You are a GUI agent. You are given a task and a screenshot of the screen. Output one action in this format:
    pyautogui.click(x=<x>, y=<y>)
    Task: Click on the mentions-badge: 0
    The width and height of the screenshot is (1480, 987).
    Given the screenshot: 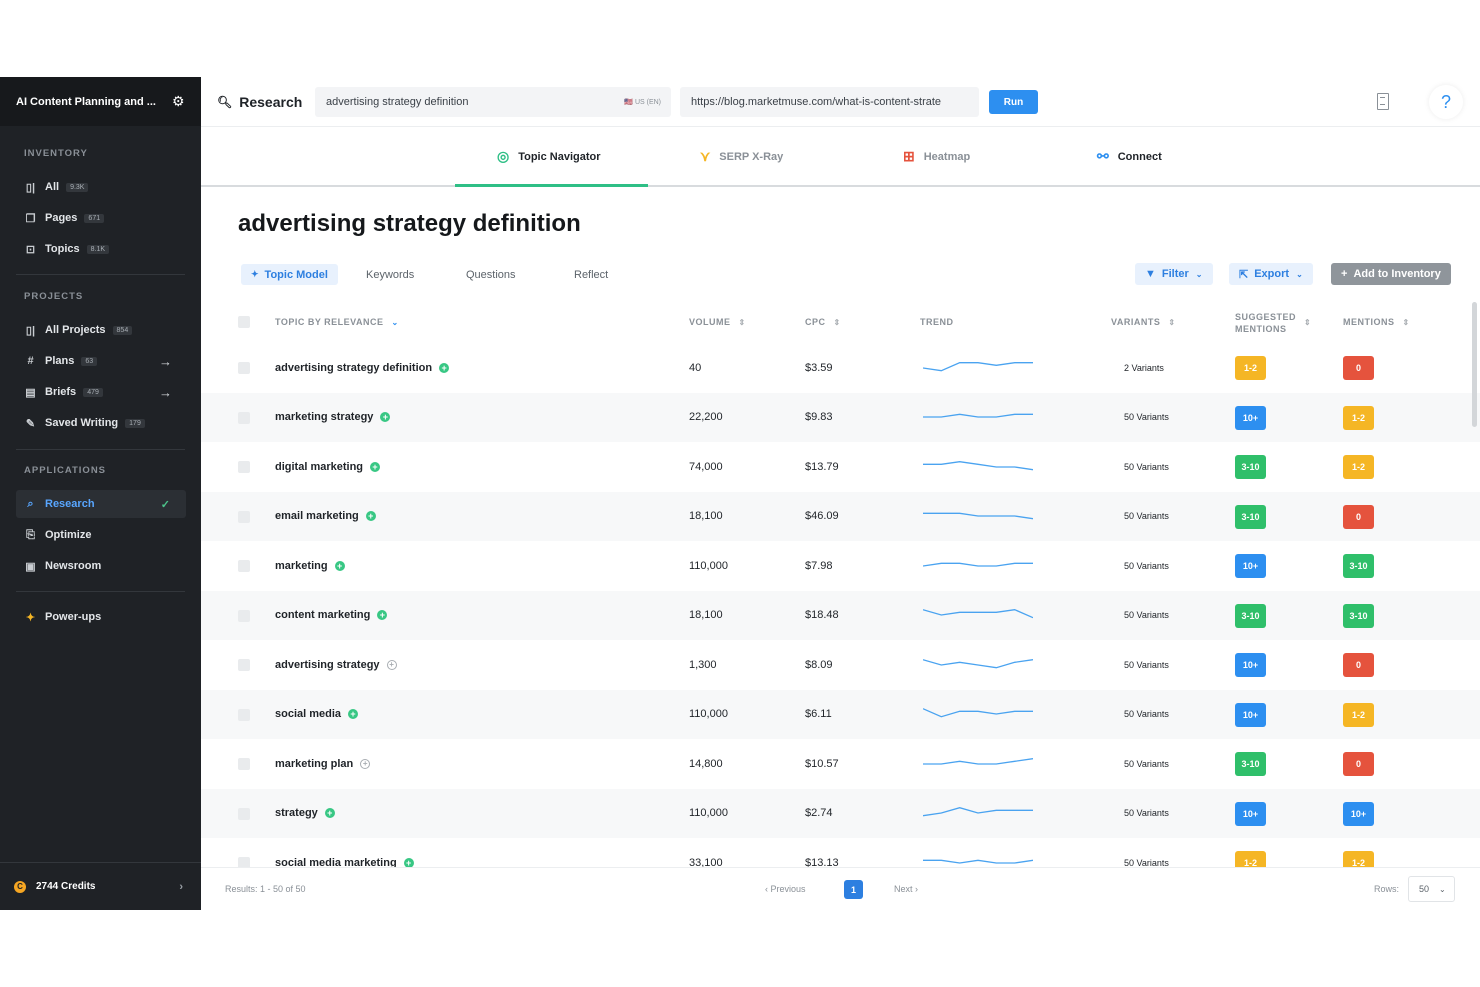 What is the action you would take?
    pyautogui.click(x=1358, y=764)
    